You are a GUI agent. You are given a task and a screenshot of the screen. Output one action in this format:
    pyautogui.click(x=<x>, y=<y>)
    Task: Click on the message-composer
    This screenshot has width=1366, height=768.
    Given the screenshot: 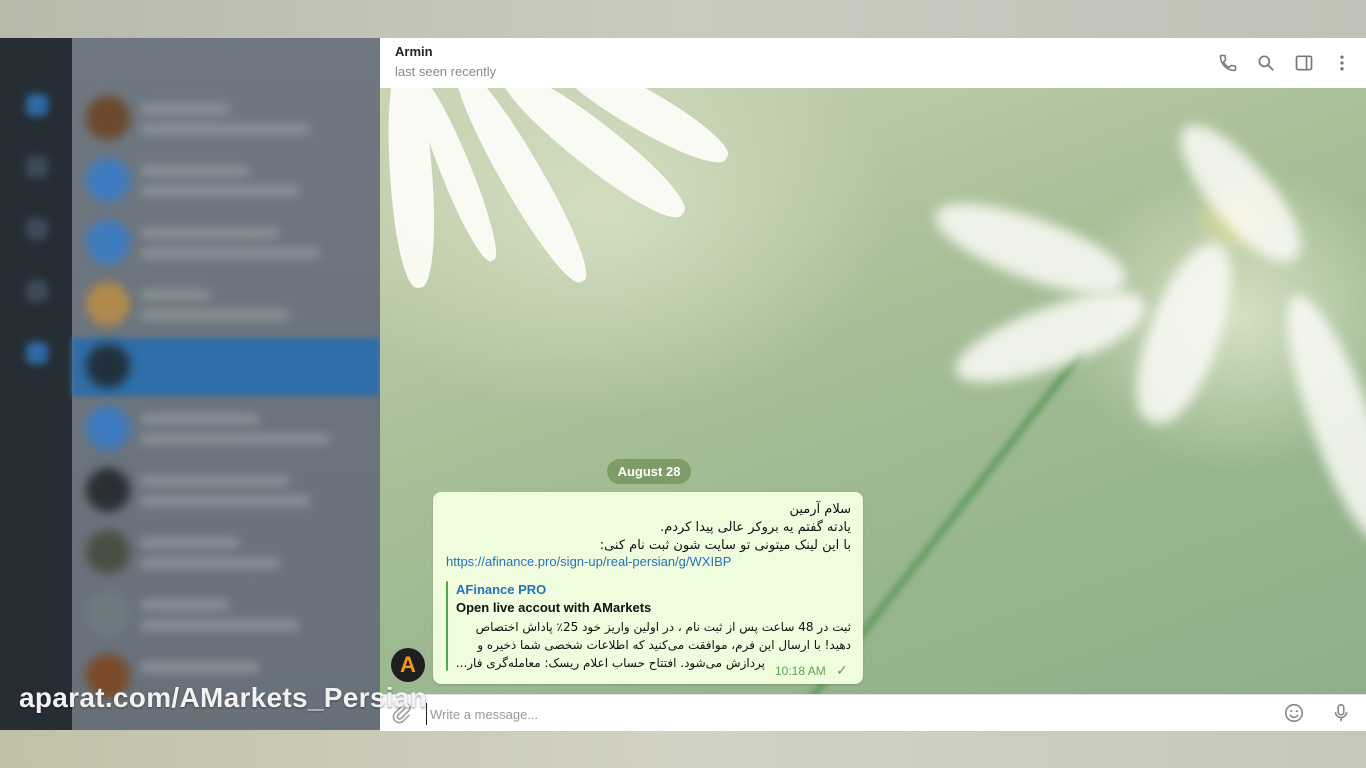 What is the action you would take?
    pyautogui.click(x=873, y=712)
    